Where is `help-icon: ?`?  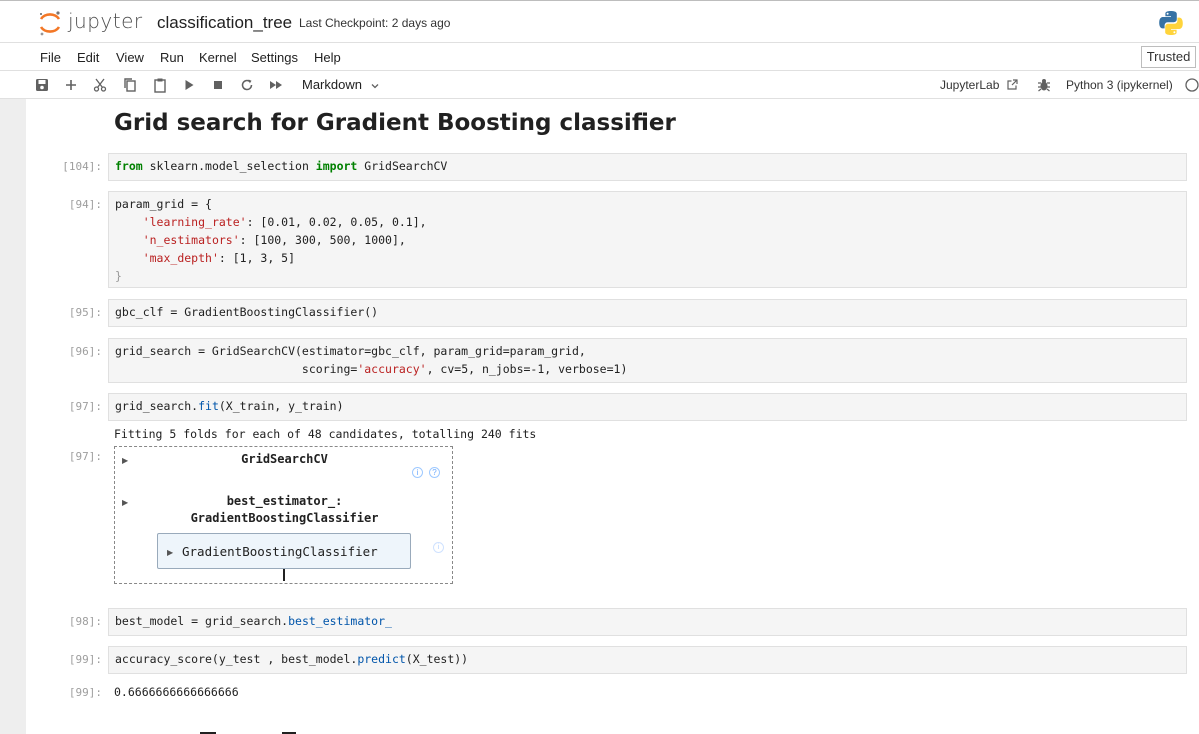
help-icon: ? is located at coordinates (434, 472).